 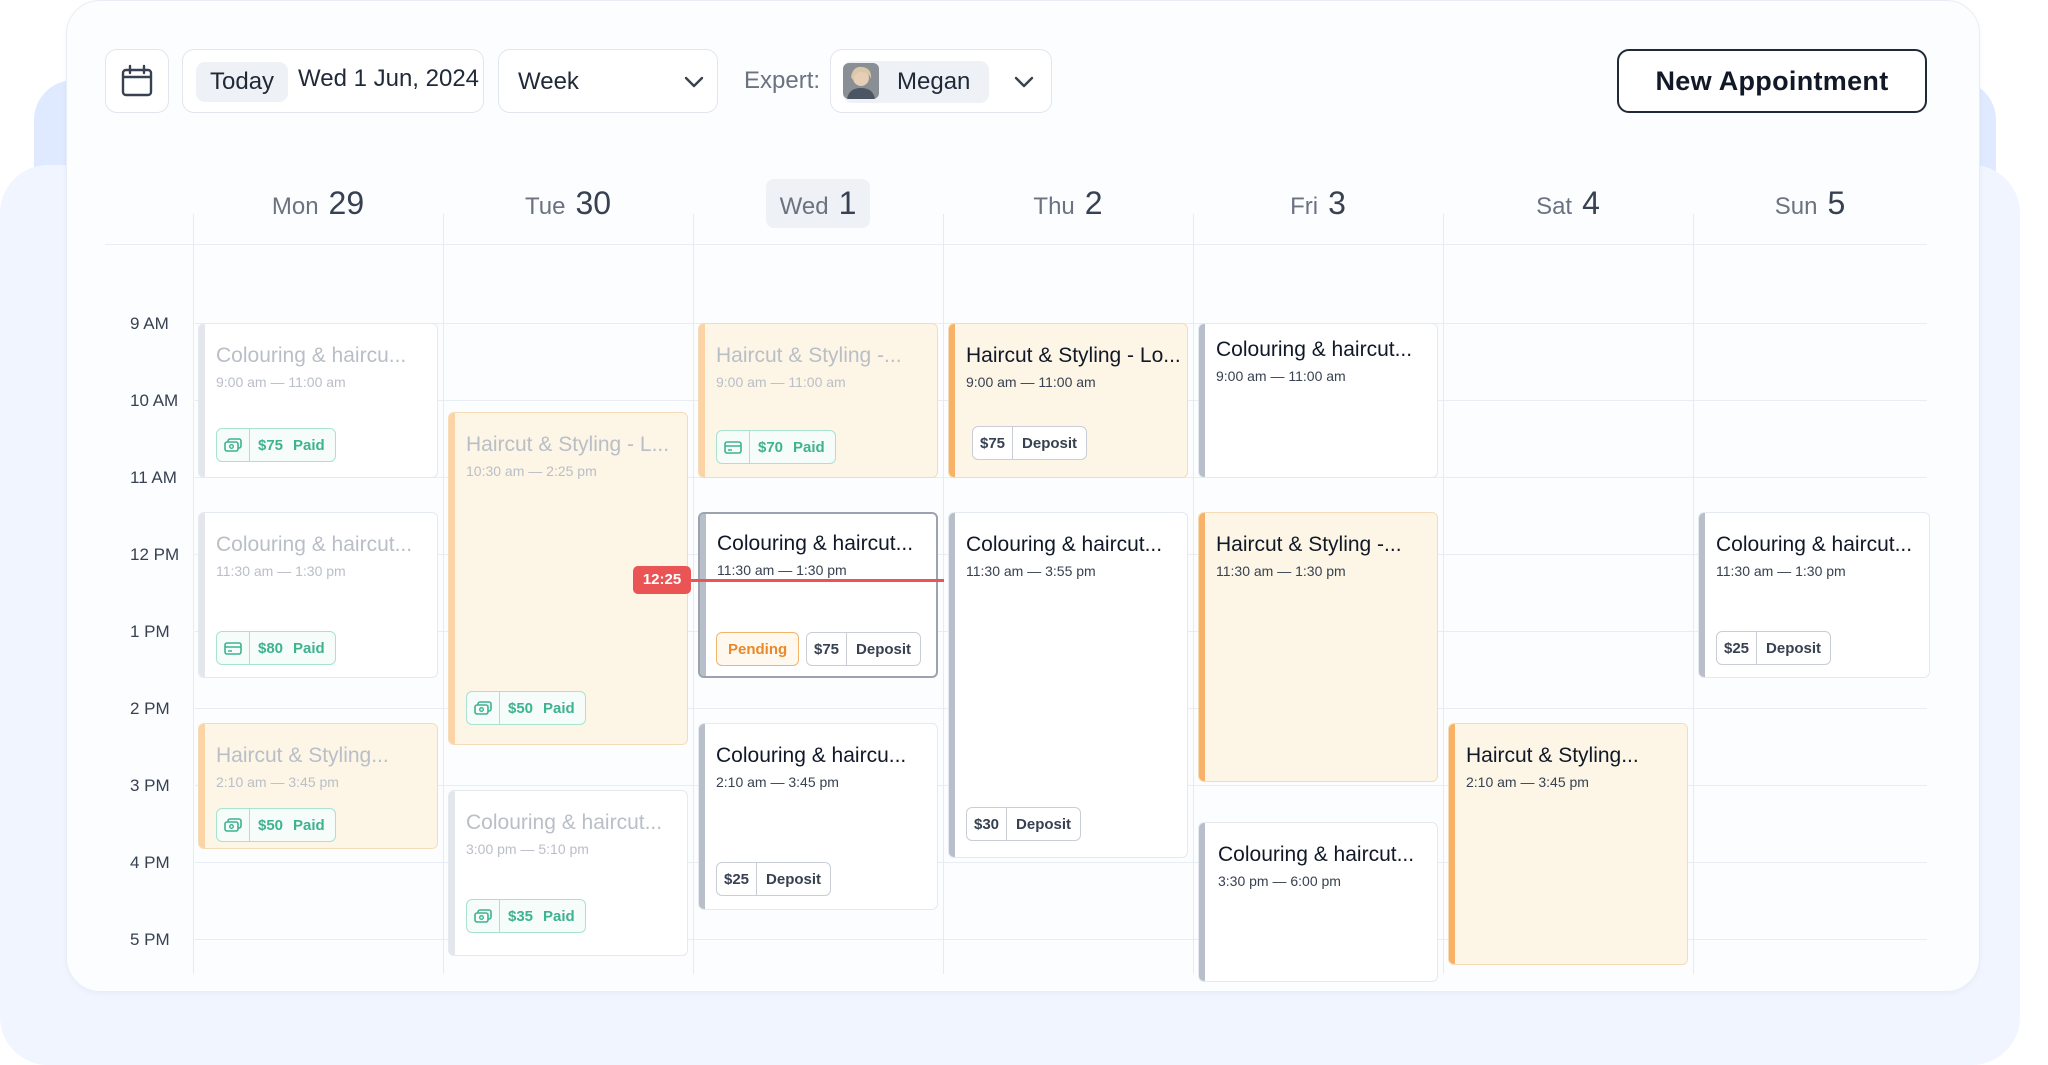 I want to click on card-icon, so click(x=733, y=447).